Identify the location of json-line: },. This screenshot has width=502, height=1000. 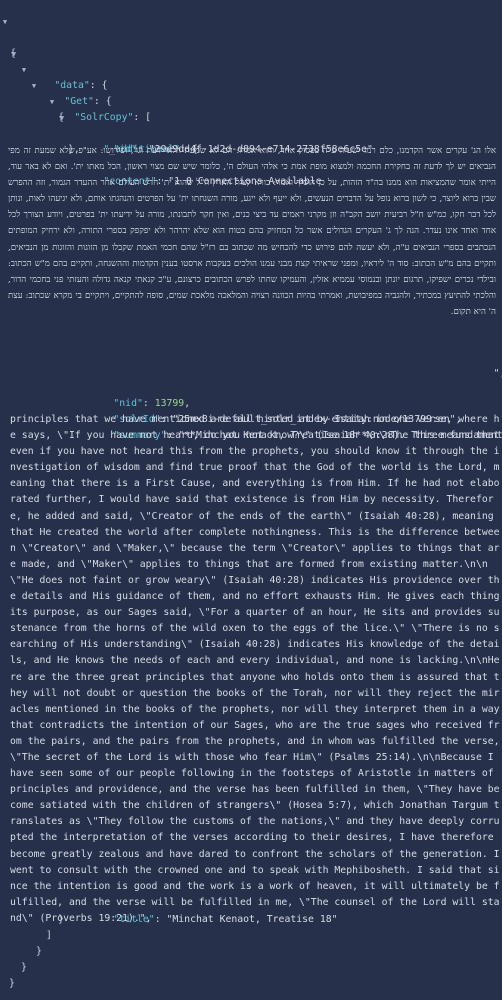
(74, 150).